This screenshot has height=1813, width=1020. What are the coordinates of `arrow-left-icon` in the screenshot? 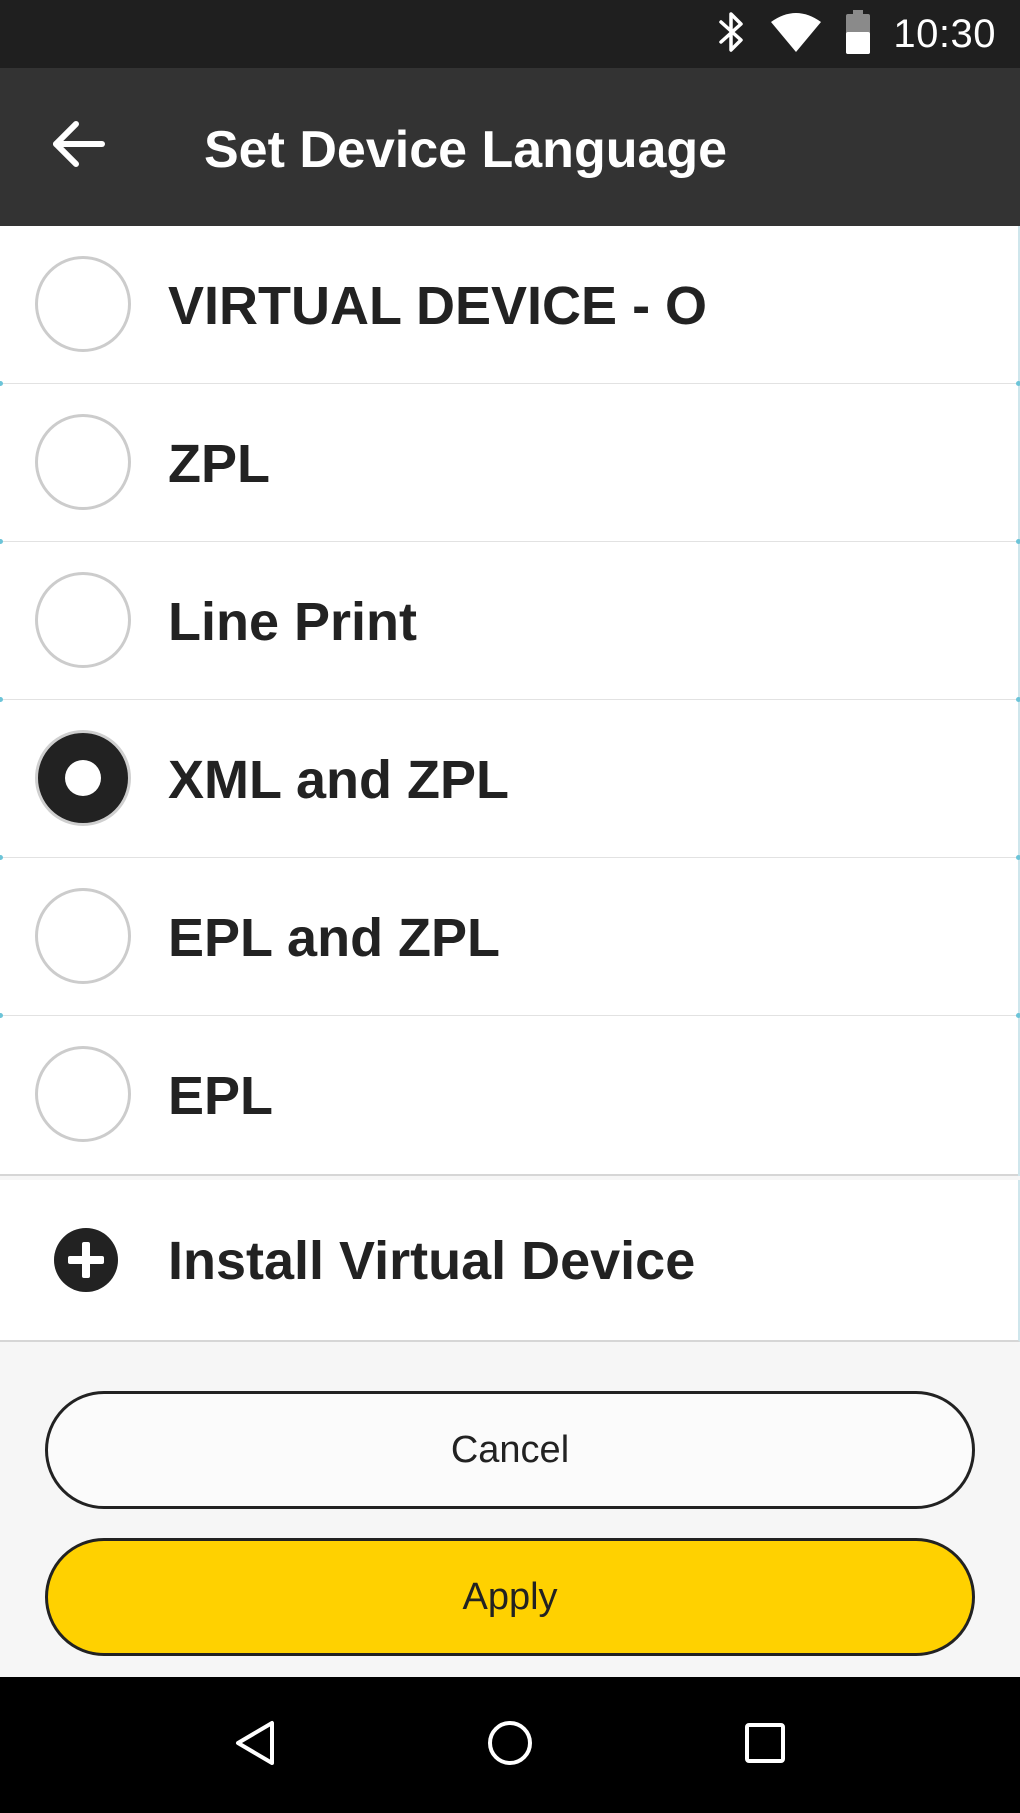 It's located at (78, 146).